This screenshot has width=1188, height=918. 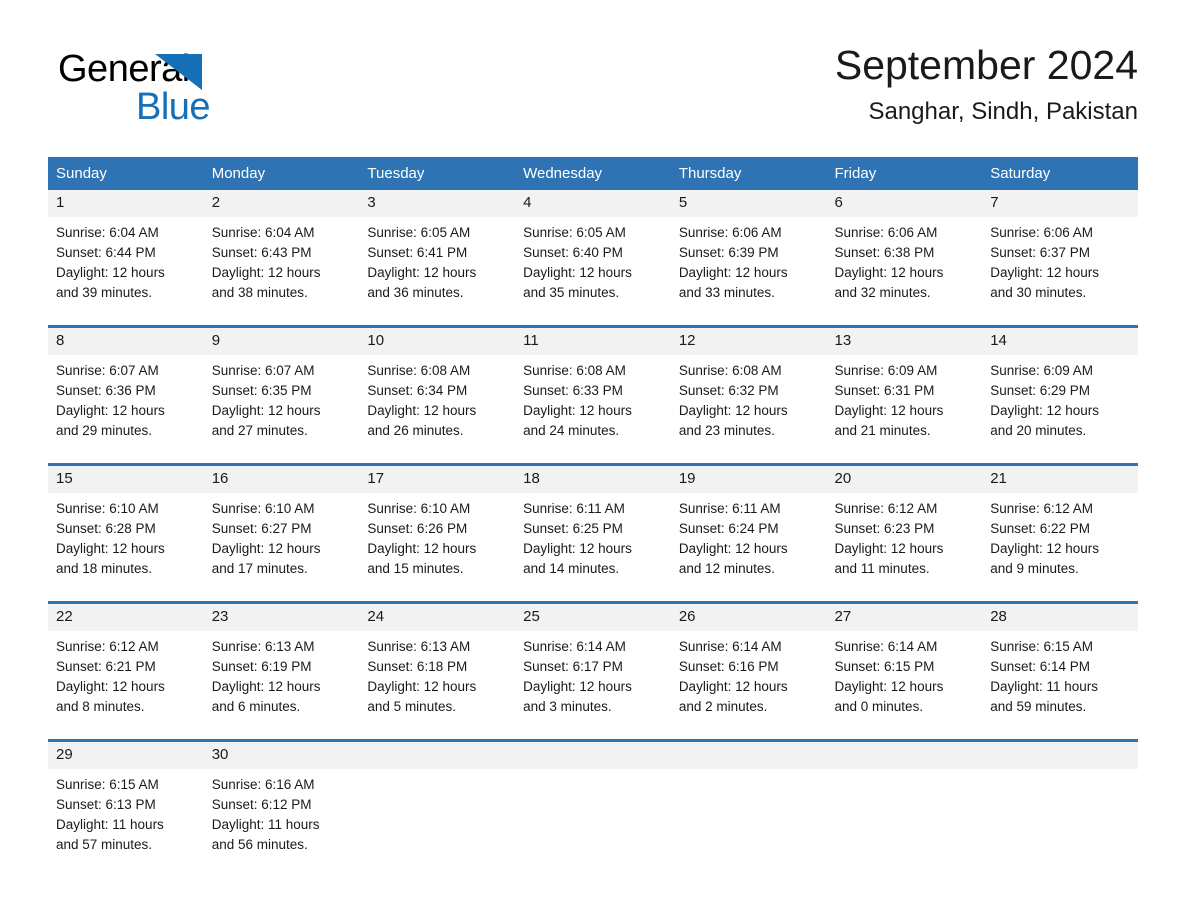 What do you see at coordinates (256, 706) in the screenshot?
I see `daylight-text-line2: and 6 minutes.` at bounding box center [256, 706].